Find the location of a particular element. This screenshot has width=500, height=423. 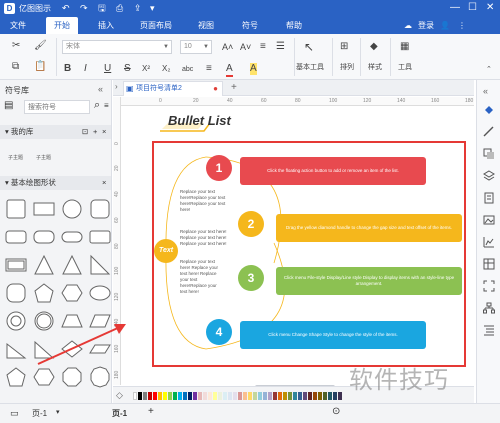

font-size-select: 10 ▼ is located at coordinates (196, 47).